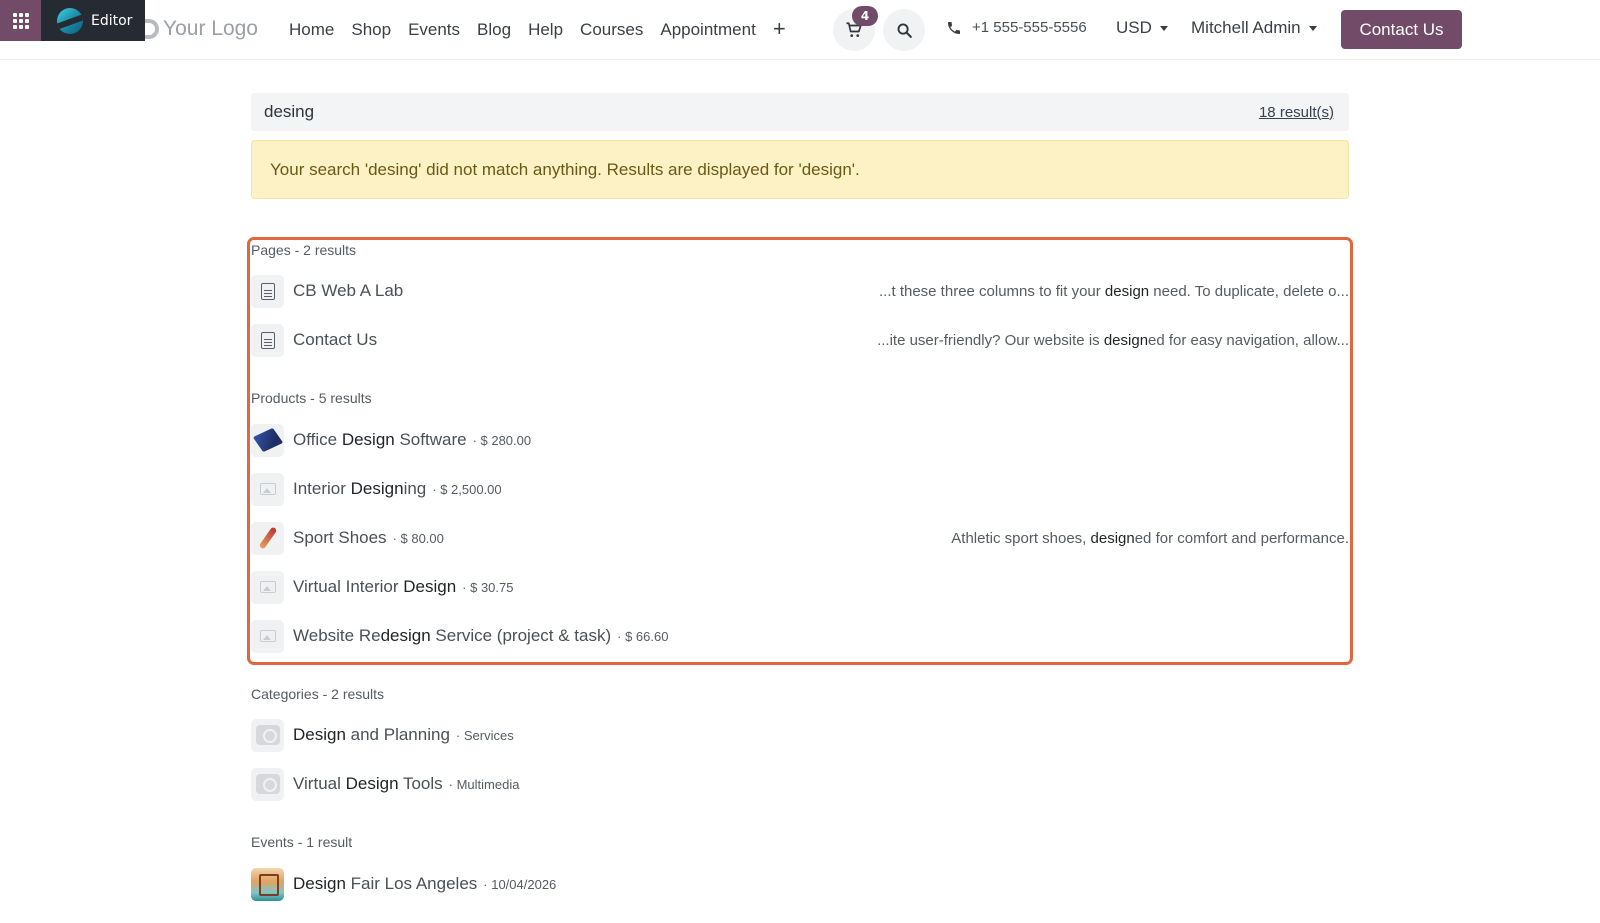  What do you see at coordinates (488, 587) in the screenshot?
I see `result-price: · $ 30.75` at bounding box center [488, 587].